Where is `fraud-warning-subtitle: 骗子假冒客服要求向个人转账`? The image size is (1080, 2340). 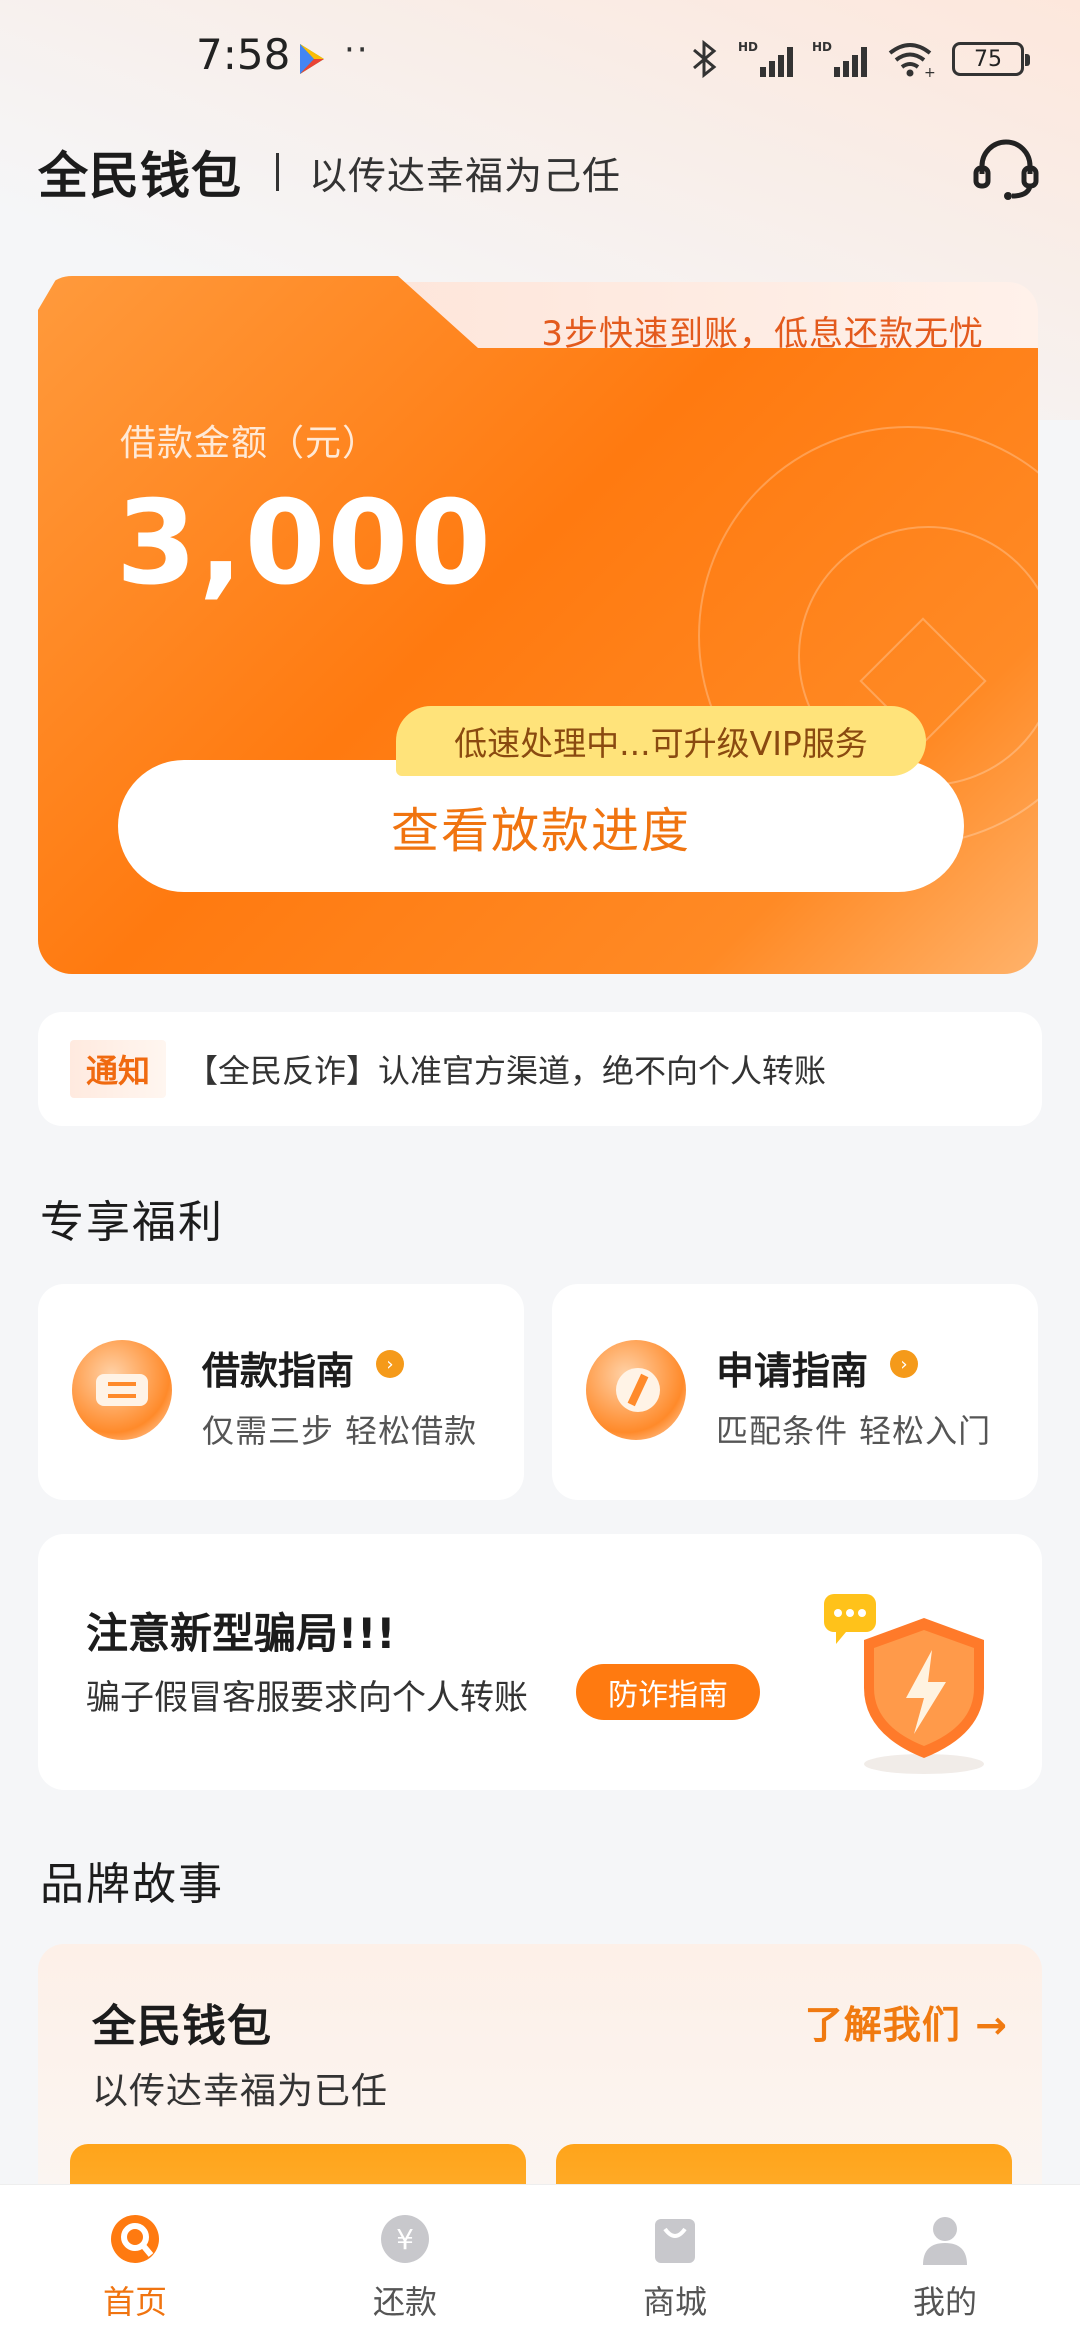
fraud-warning-subtitle: 骗子假冒客服要求向个人转账 is located at coordinates (307, 1698).